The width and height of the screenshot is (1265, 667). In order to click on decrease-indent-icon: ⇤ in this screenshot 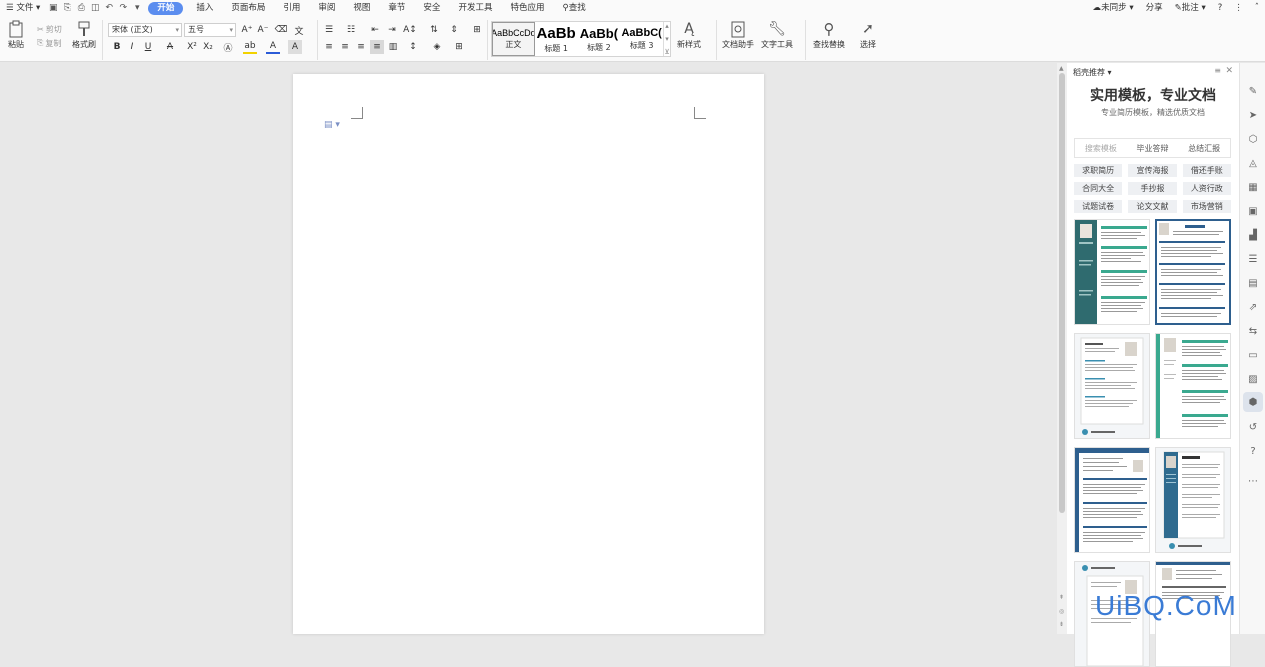, I will do `click(375, 30)`.